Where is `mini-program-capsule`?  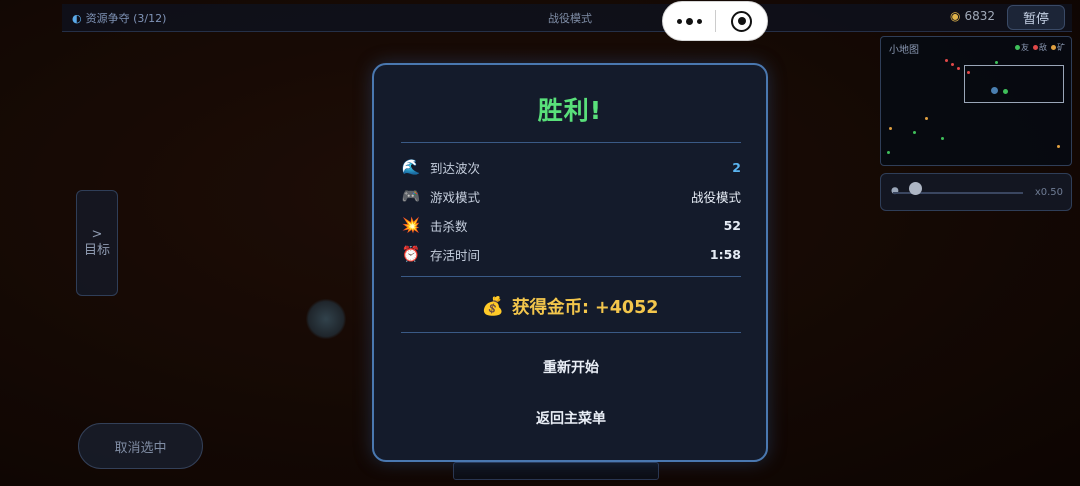
mini-program-capsule is located at coordinates (715, 21).